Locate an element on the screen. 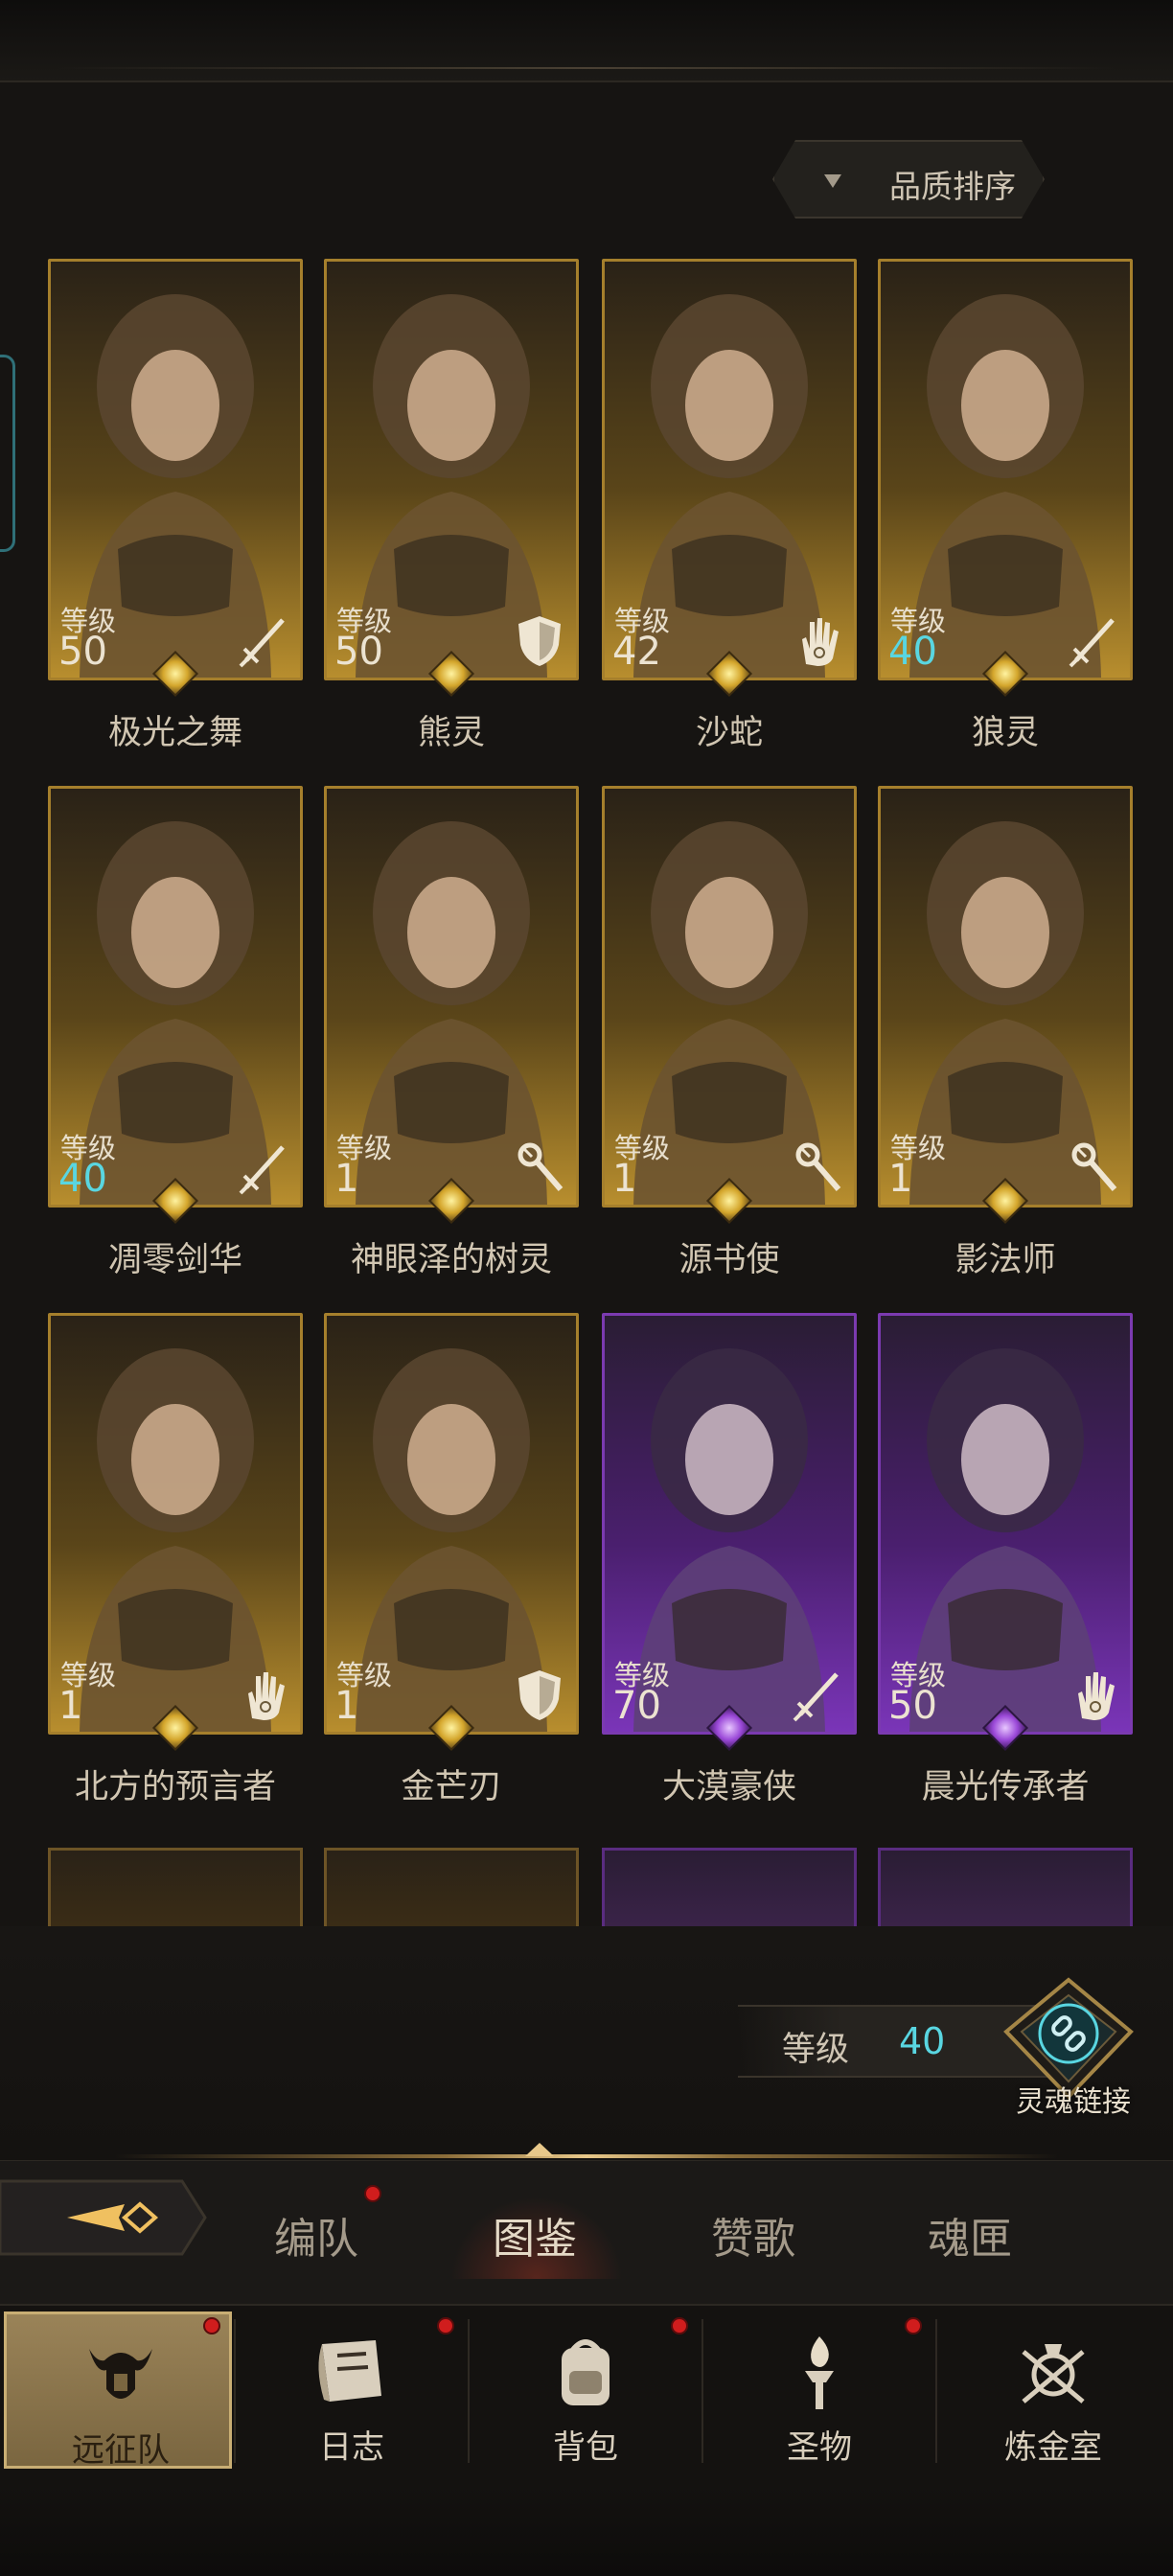 This screenshot has height=2576, width=1173. tab-soul-box: 魂匣 is located at coordinates (970, 2235).